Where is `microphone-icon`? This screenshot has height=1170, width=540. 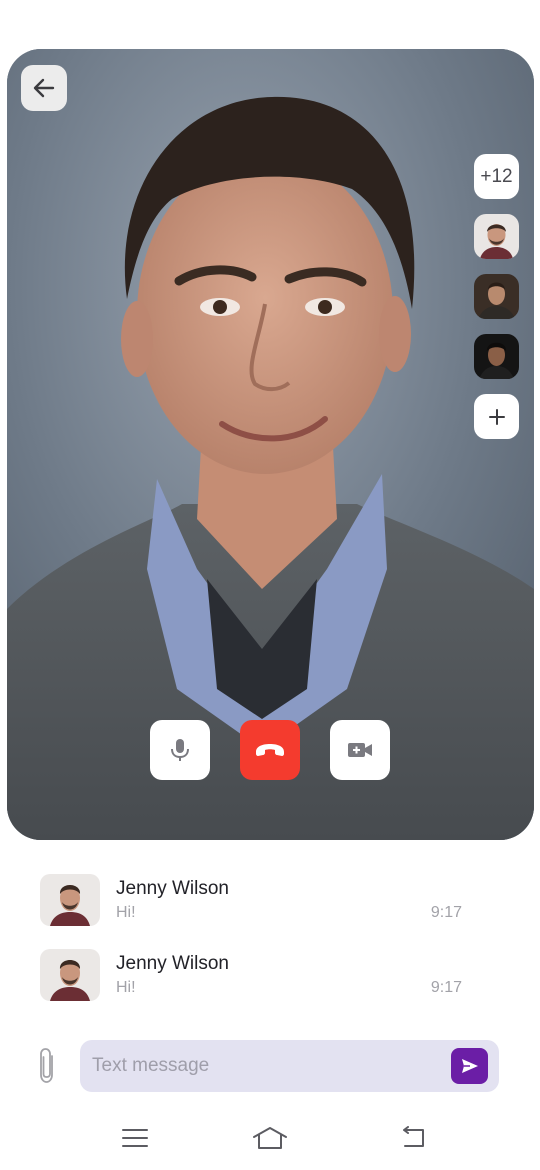 microphone-icon is located at coordinates (180, 750).